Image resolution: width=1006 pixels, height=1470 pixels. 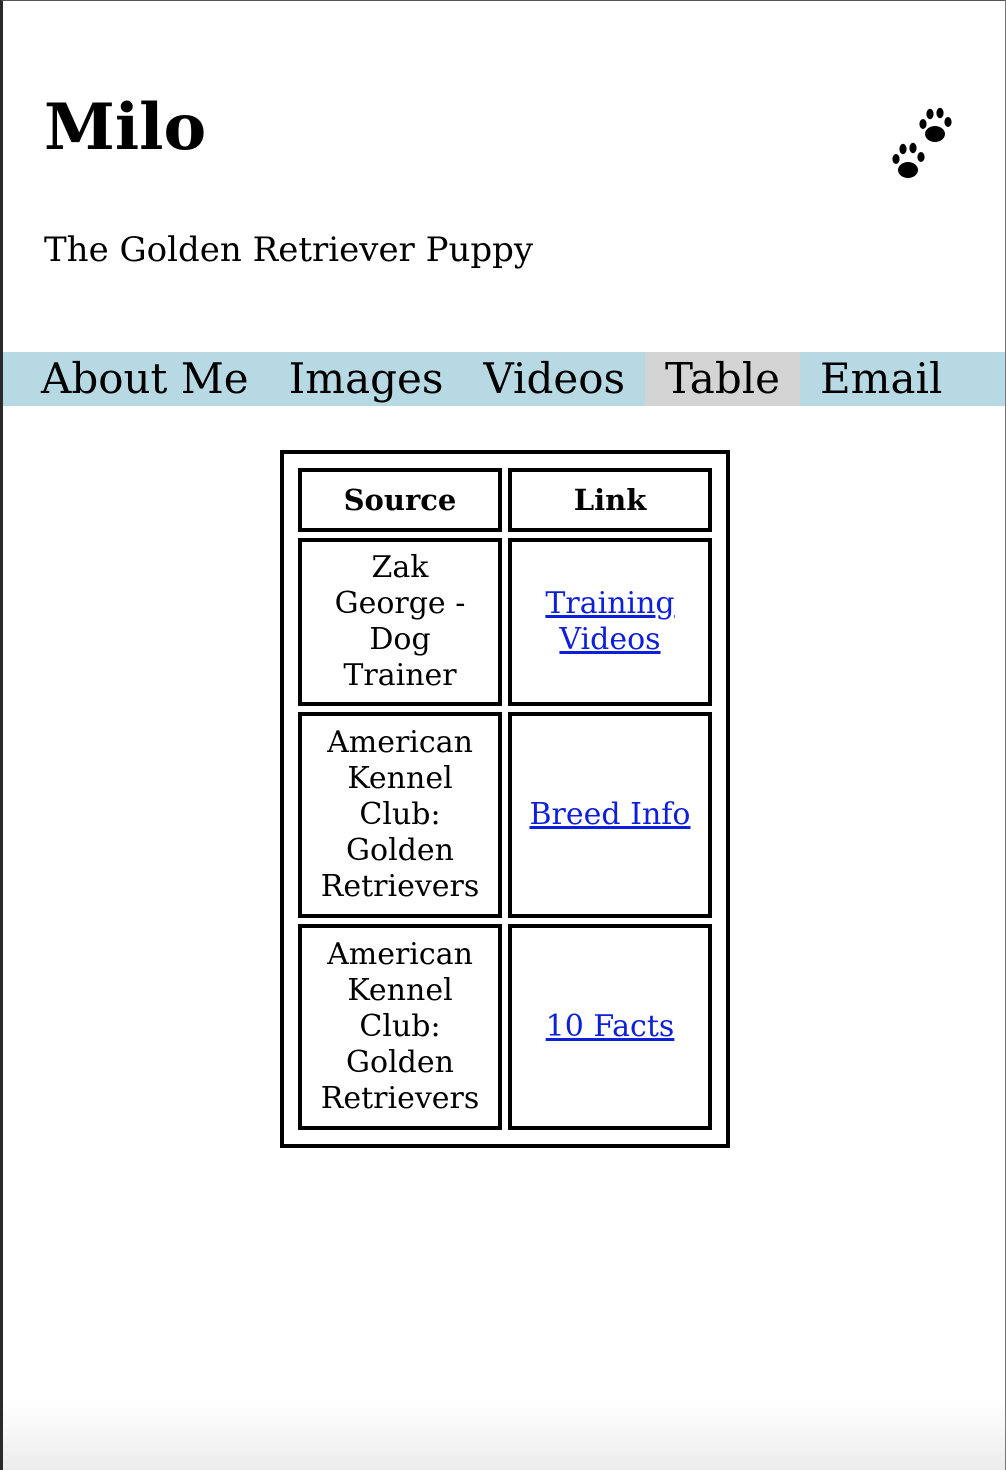 I want to click on table-row: Zak George - Dog Trainer Training Videos, so click(x=505, y=622).